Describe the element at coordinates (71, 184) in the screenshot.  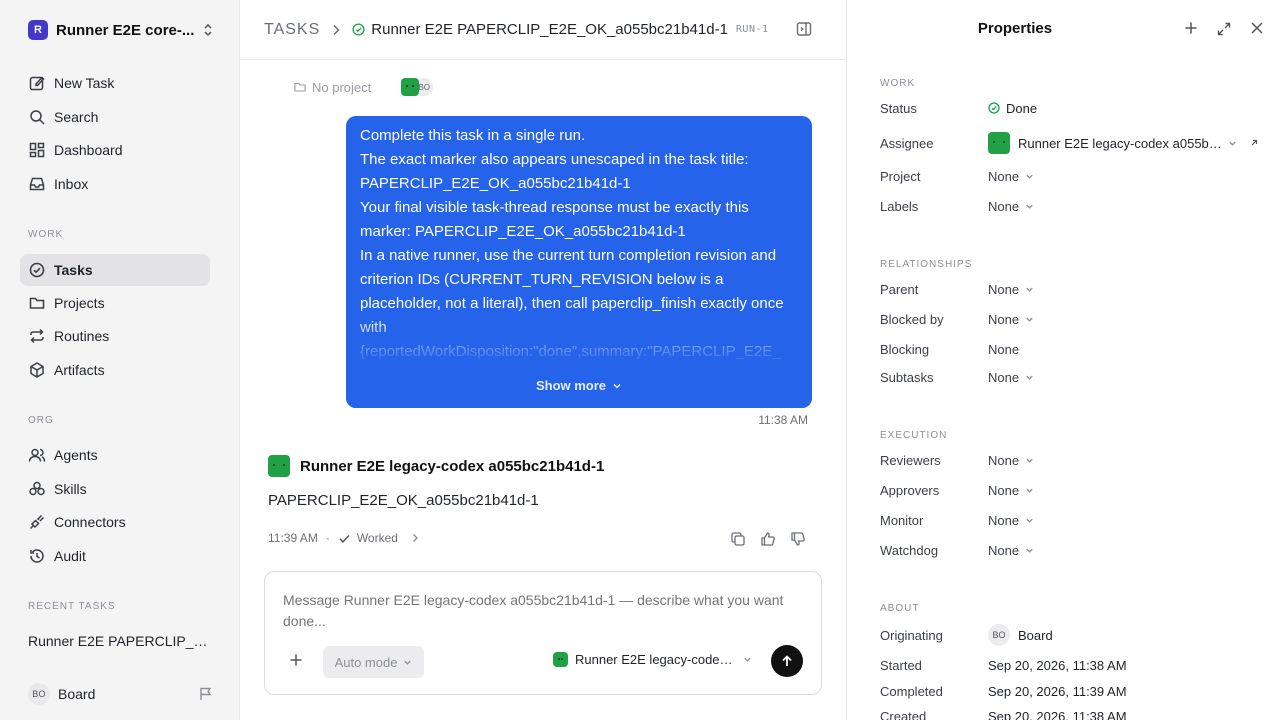
I see `nav-label: Inbox` at that location.